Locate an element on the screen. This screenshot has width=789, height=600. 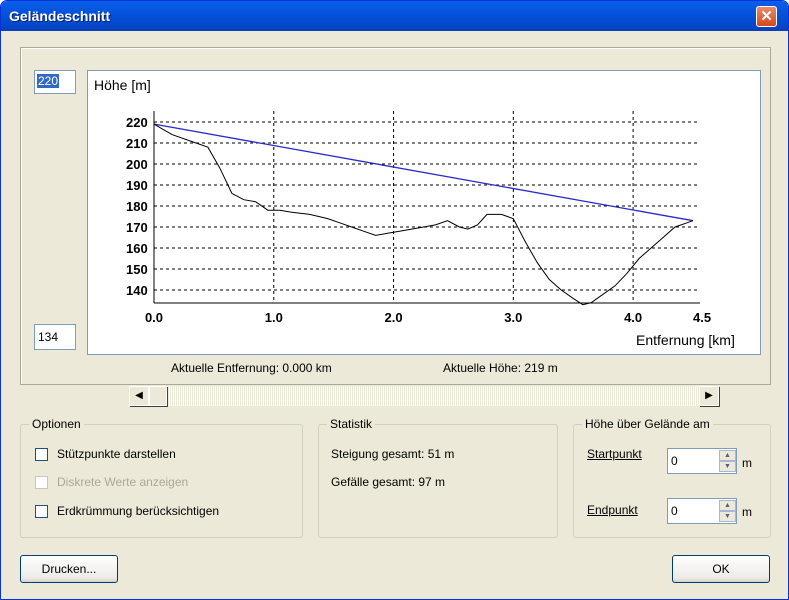
current-distance: Aktuelle Entfernung: 0.000 km is located at coordinates (251, 368).